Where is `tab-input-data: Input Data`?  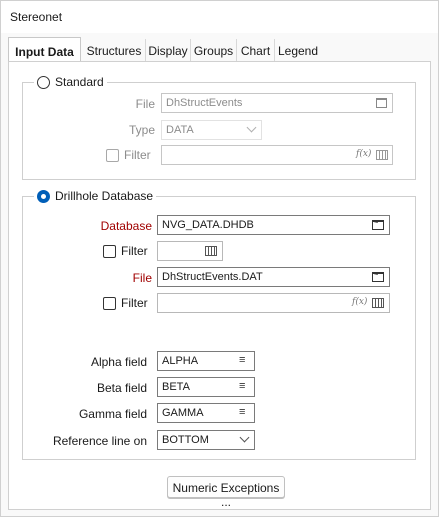 tab-input-data: Input Data is located at coordinates (44, 49).